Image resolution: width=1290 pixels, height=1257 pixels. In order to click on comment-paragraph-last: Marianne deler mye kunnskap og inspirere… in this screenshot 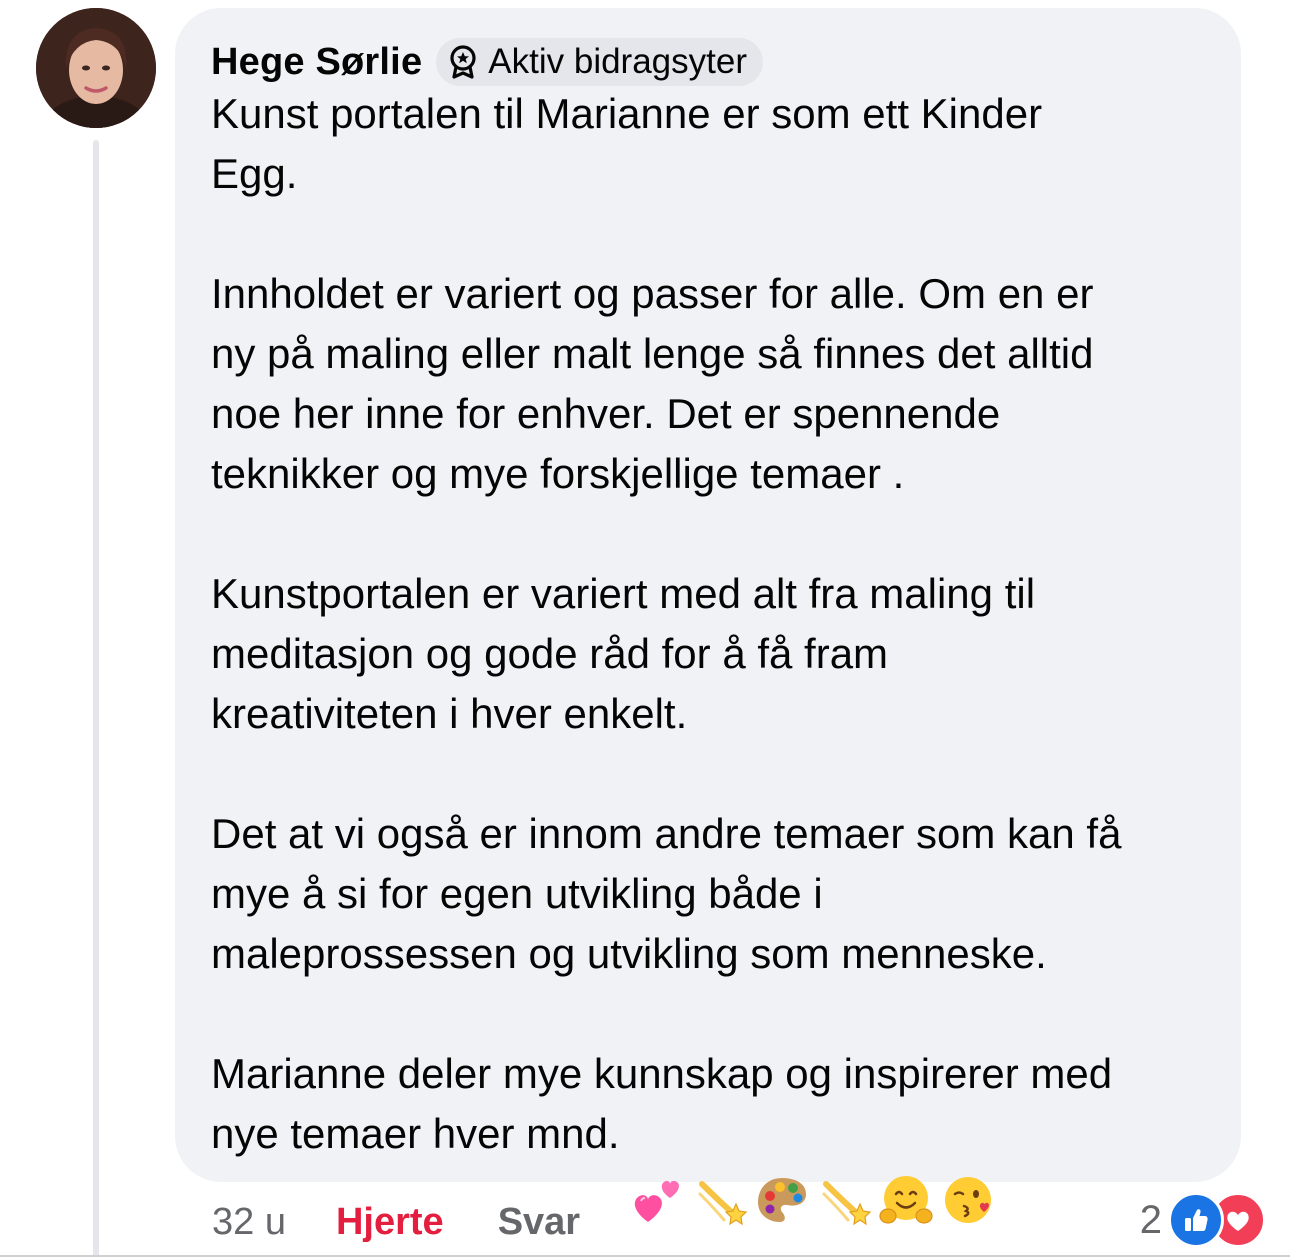, I will do `click(716, 1135)`.